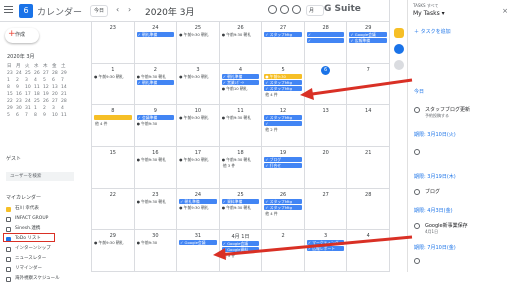  Describe the element at coordinates (198, 153) in the screenshot. I see `date-number: 17` at that location.